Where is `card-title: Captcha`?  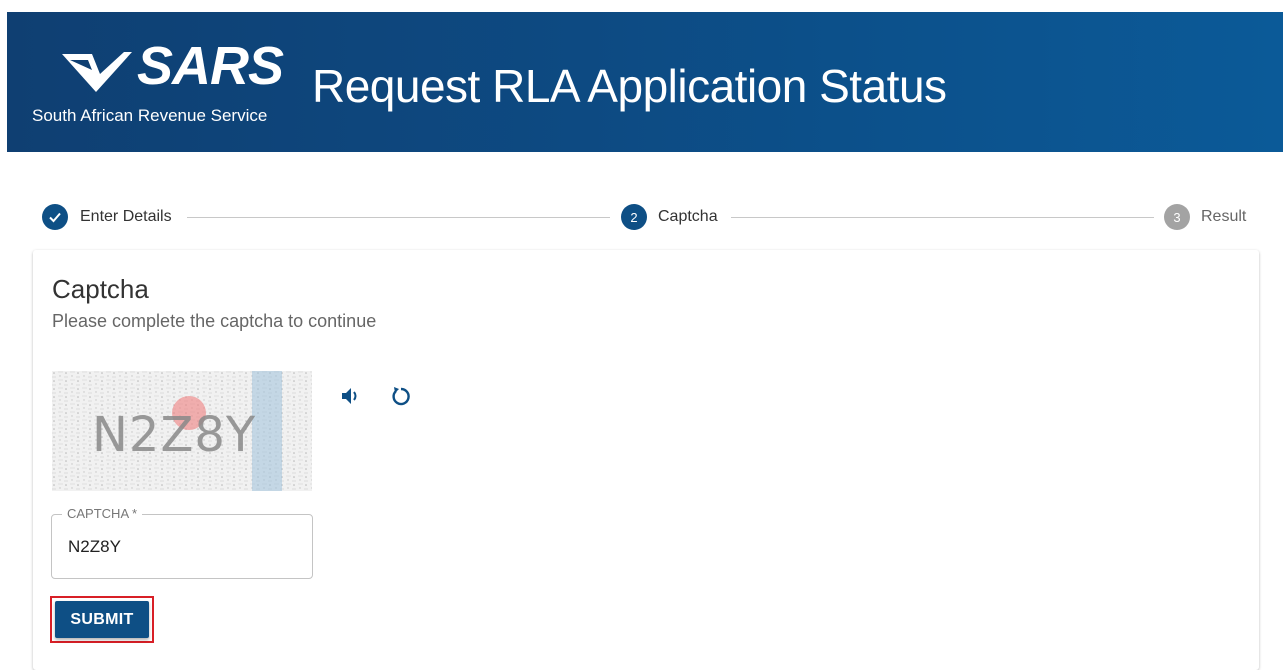
card-title: Captcha is located at coordinates (100, 289).